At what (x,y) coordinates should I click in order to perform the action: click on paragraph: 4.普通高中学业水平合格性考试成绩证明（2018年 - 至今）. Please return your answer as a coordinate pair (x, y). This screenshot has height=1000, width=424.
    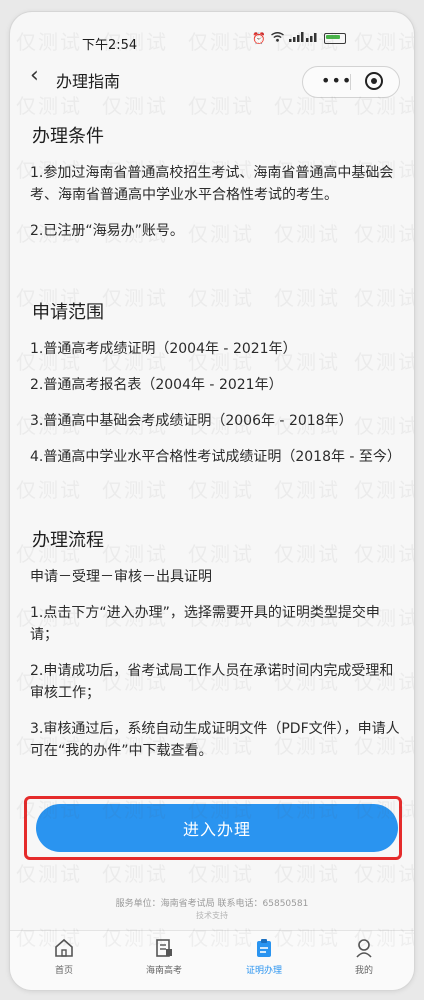
    Looking at the image, I should click on (215, 457).